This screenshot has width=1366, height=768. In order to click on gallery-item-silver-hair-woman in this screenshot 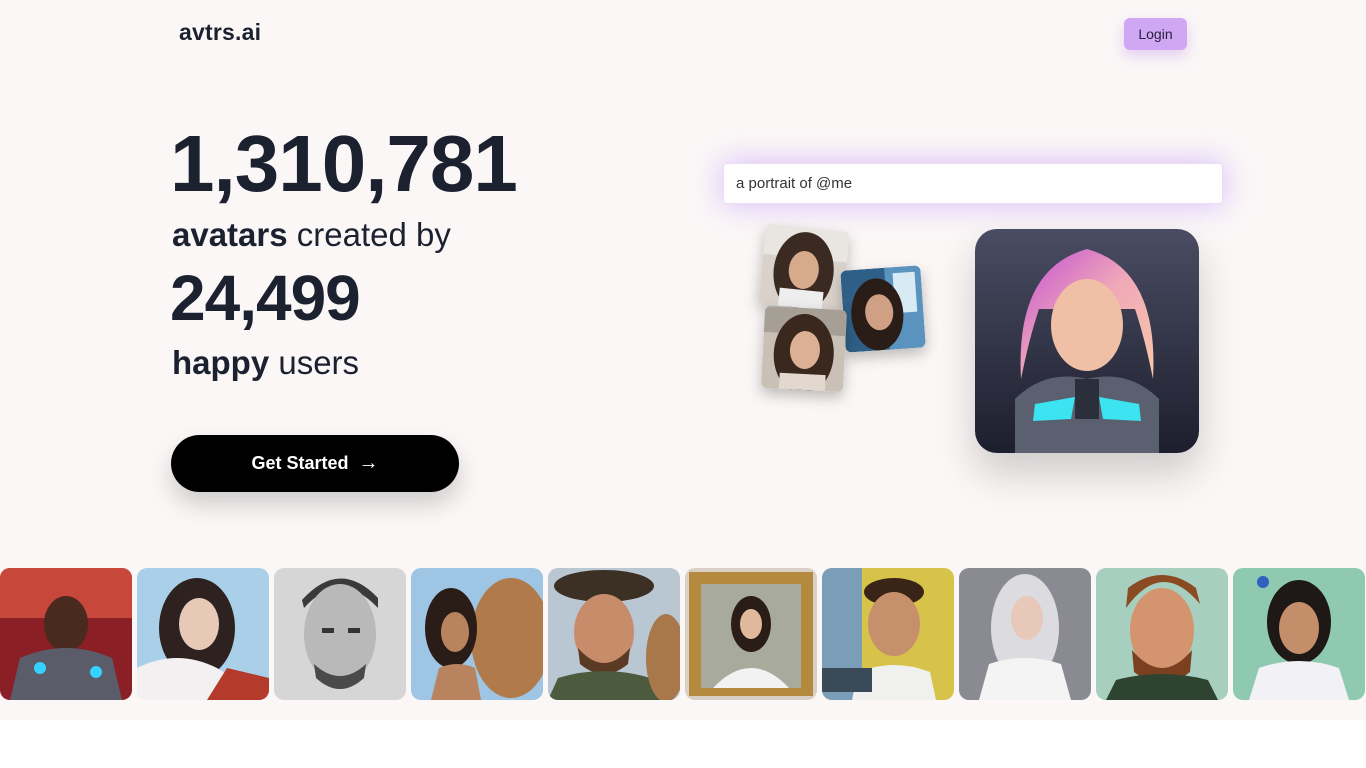, I will do `click(1025, 634)`.